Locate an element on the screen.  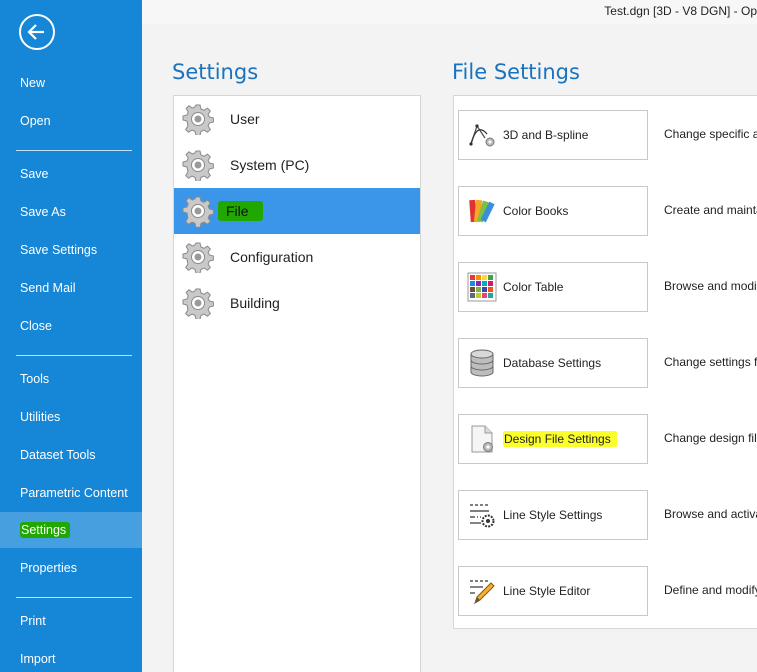
database-settings-button: Database Settings is located at coordinates (553, 363).